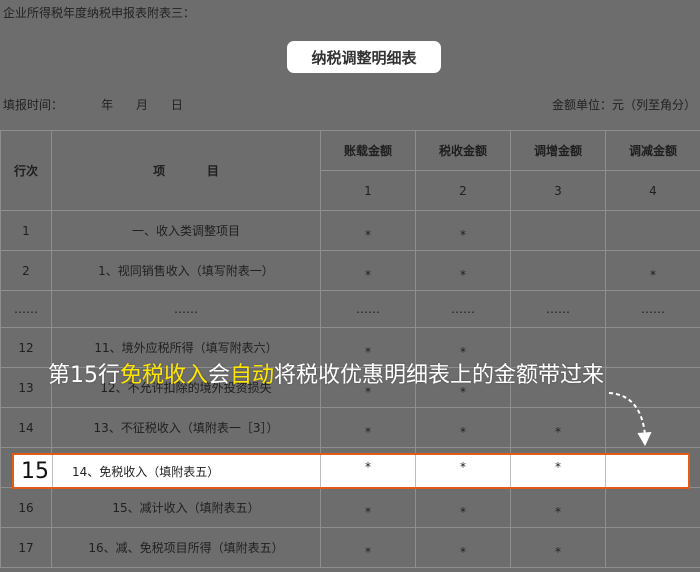 This screenshot has height=572, width=700. What do you see at coordinates (26, 347) in the screenshot?
I see `row-number: 12` at bounding box center [26, 347].